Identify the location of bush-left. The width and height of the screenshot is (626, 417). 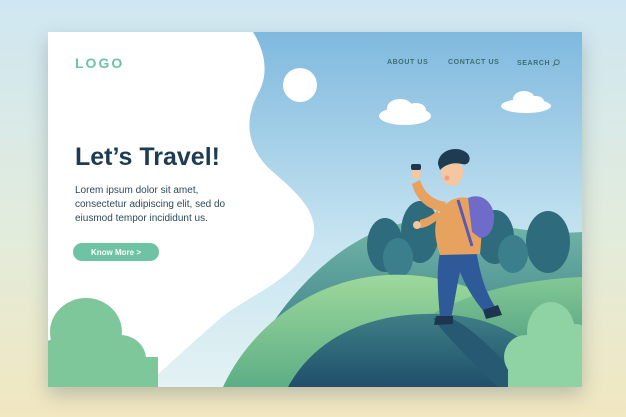
(103, 342).